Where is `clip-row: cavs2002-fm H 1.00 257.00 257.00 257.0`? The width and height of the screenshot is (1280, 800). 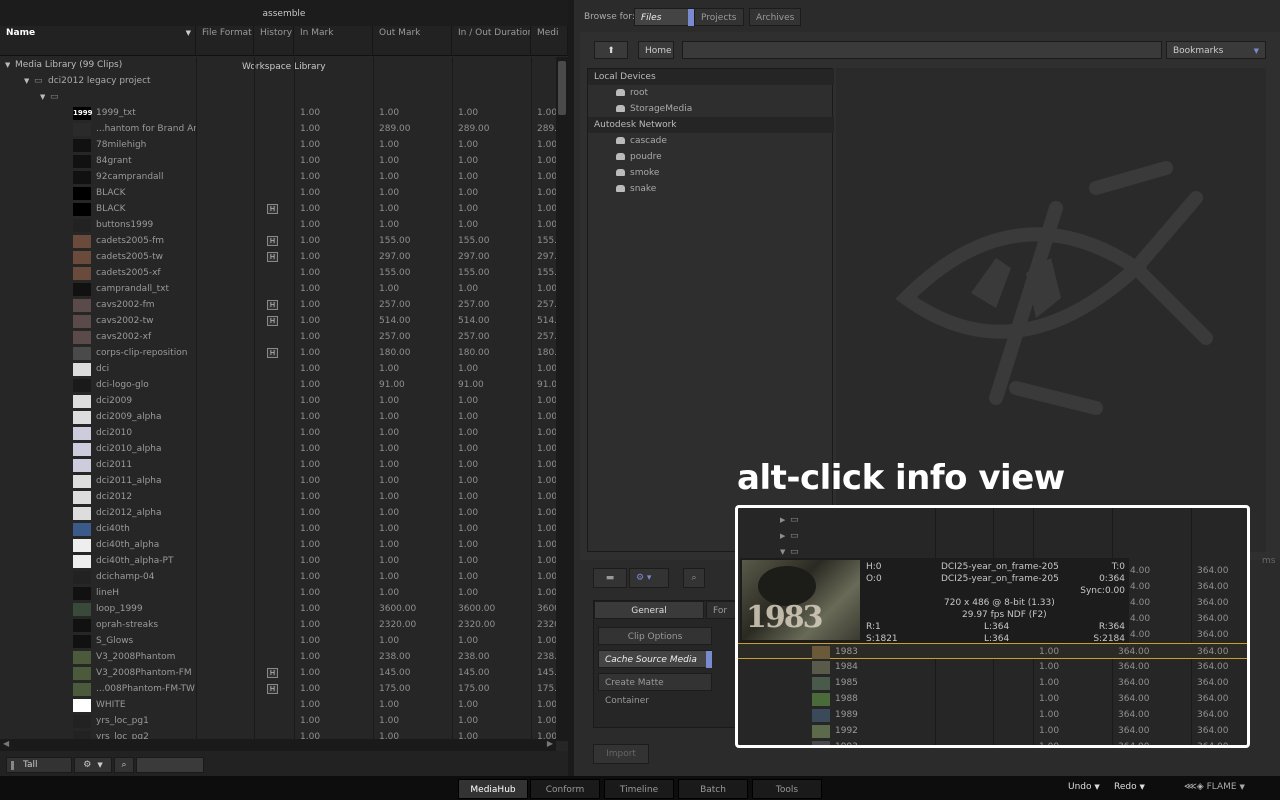
clip-row: cavs2002-fm H 1.00 257.00 257.00 257.0 is located at coordinates (278, 305).